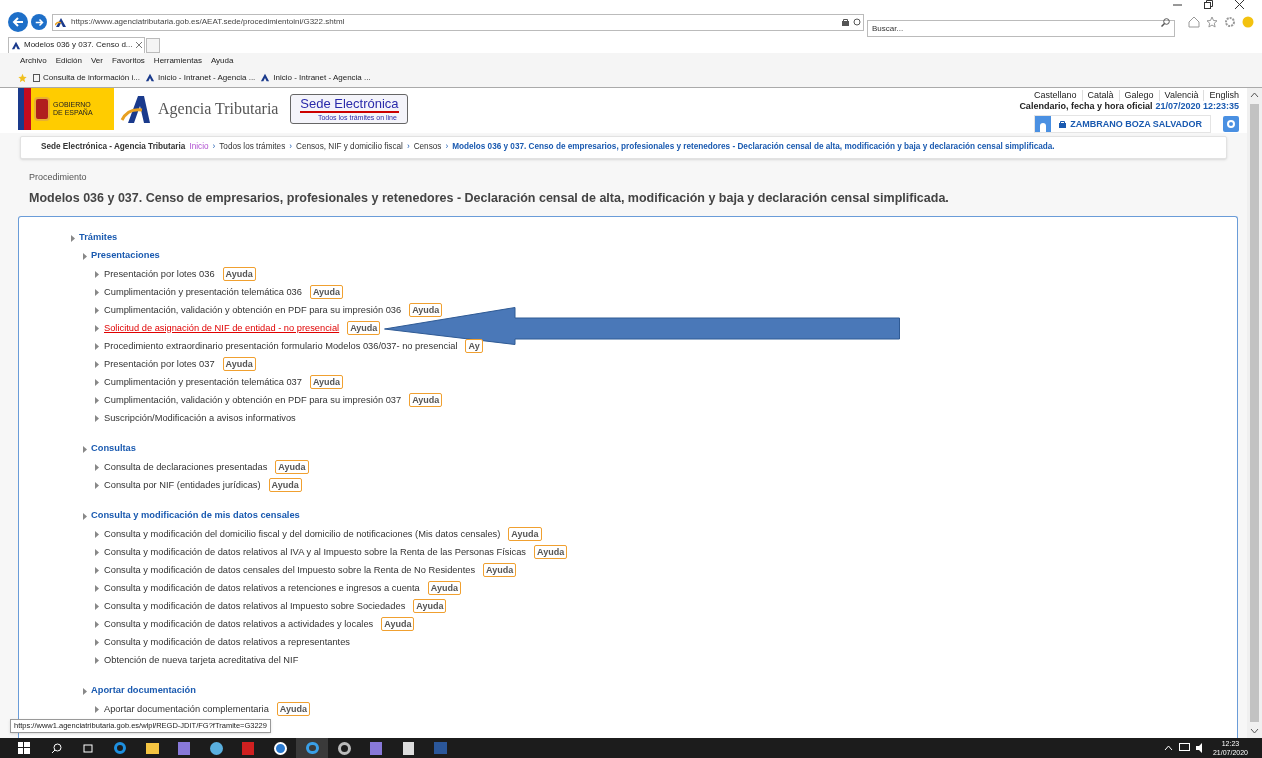 The height and width of the screenshot is (758, 1262). I want to click on chevron-up-icon, so click(1168, 748).